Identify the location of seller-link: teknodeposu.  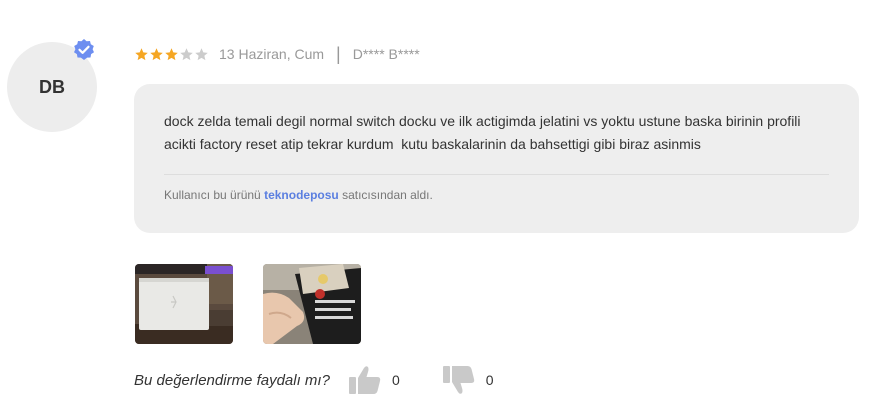
(301, 195).